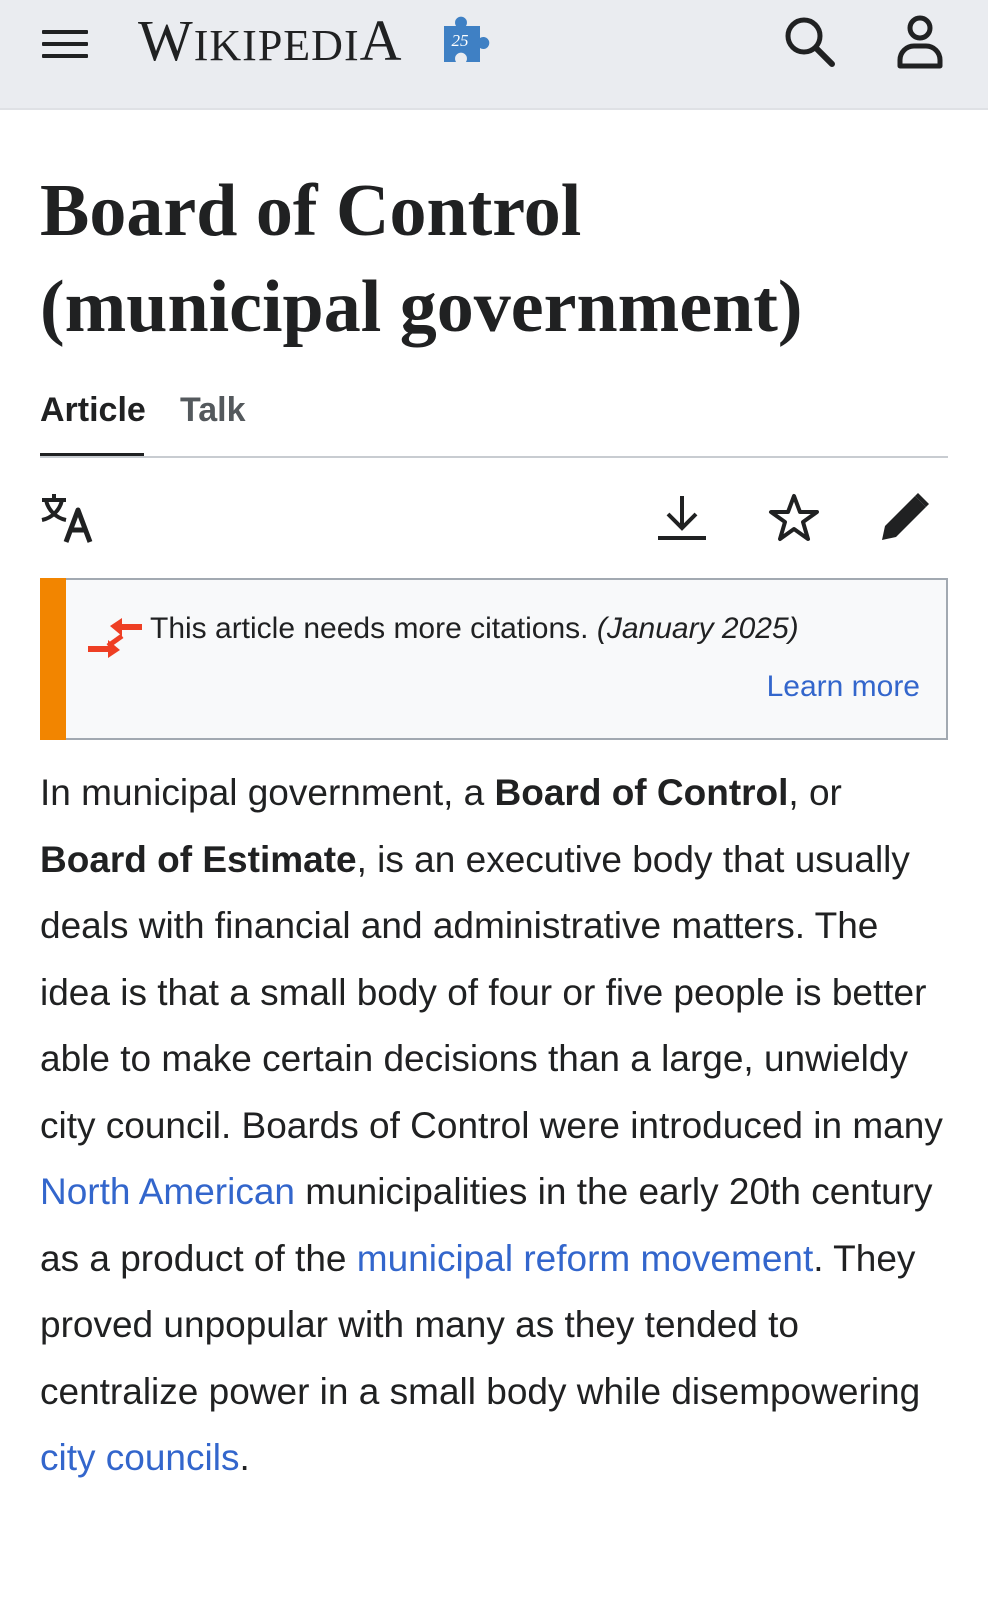 The image size is (988, 1600). Describe the element at coordinates (167, 1191) in the screenshot. I see `link-north-american: North American` at that location.